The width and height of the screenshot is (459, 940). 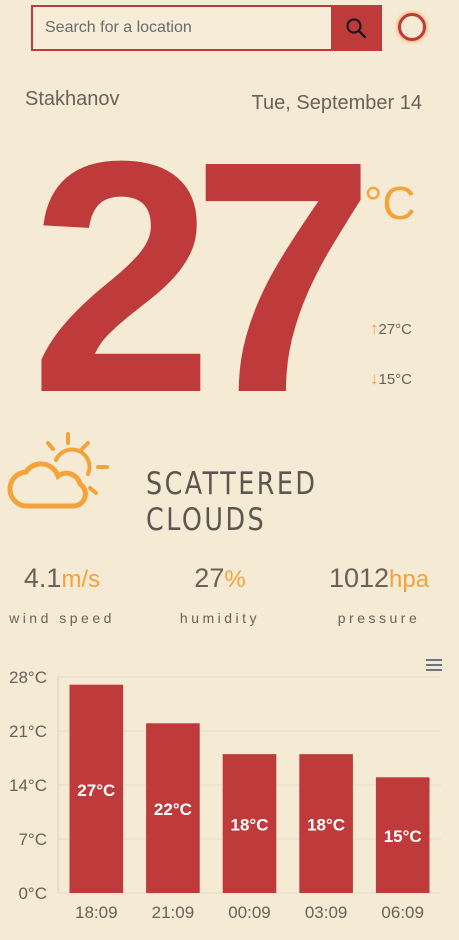 I want to click on search-button, so click(x=355, y=28).